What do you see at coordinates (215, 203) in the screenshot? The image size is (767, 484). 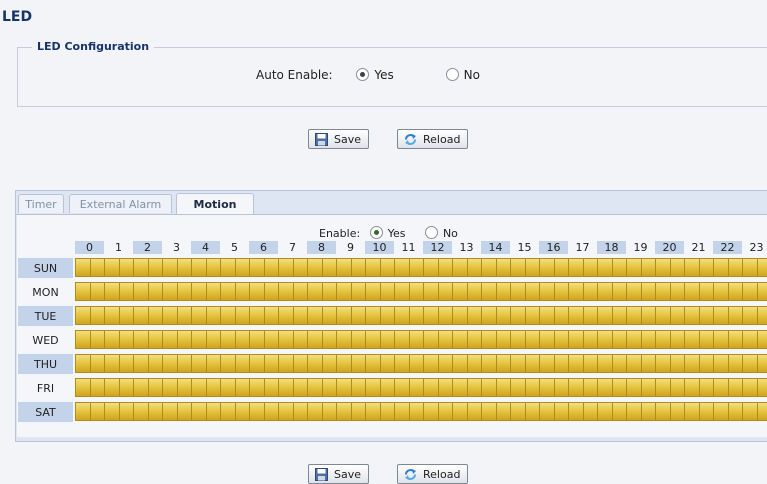 I see `tab-motion: Motion` at bounding box center [215, 203].